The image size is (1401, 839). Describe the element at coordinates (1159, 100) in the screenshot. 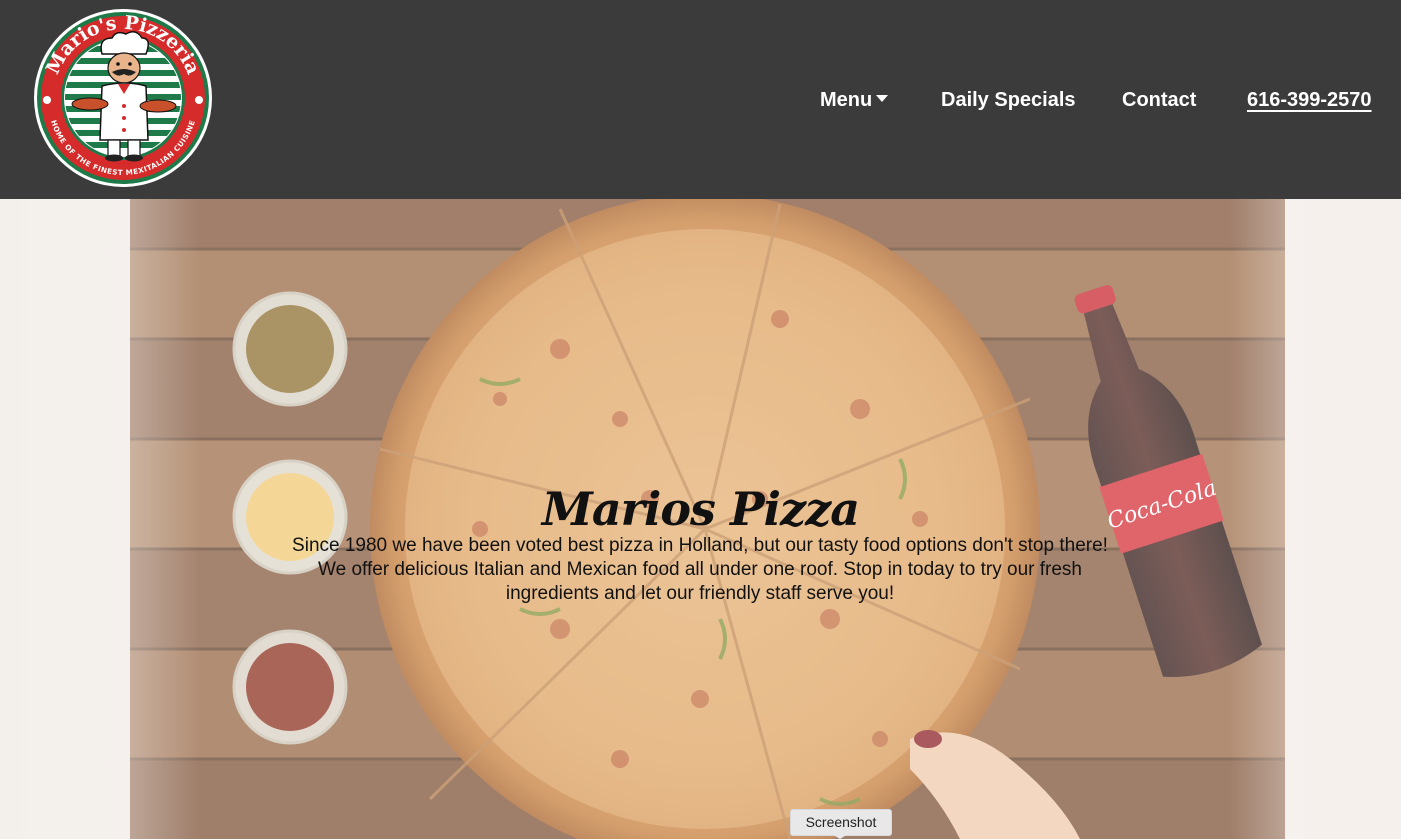

I see `nav-contact: Contact` at that location.